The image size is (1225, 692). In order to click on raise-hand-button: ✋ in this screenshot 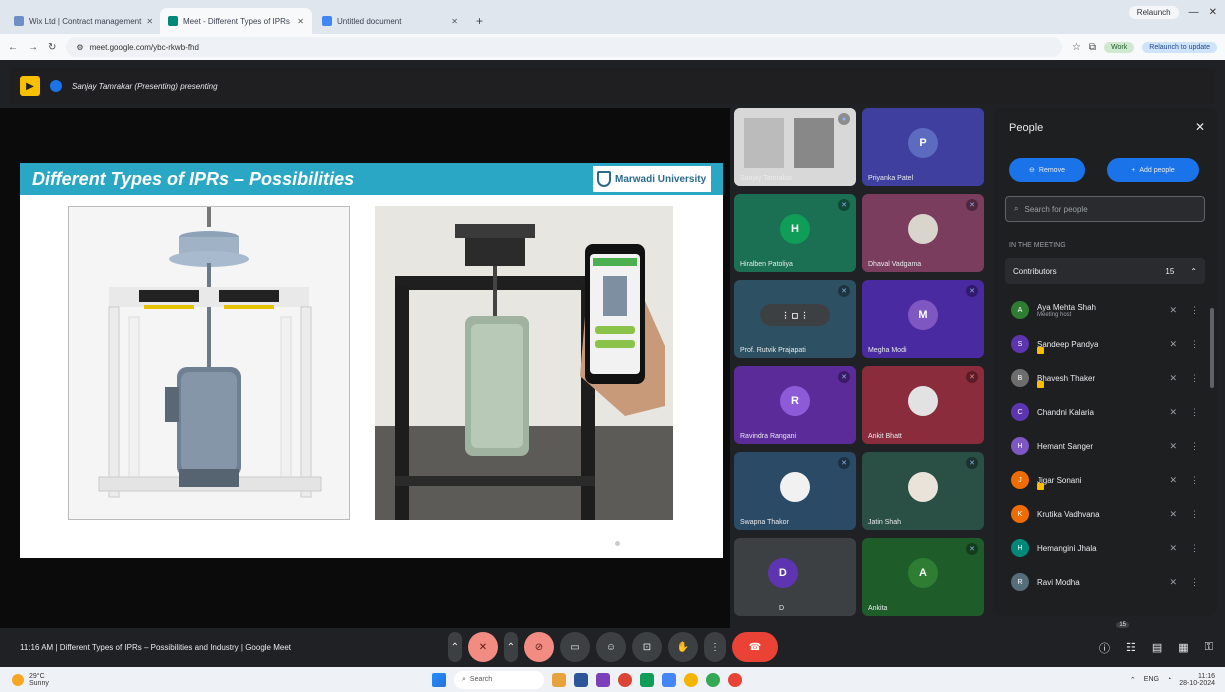, I will do `click(683, 647)`.